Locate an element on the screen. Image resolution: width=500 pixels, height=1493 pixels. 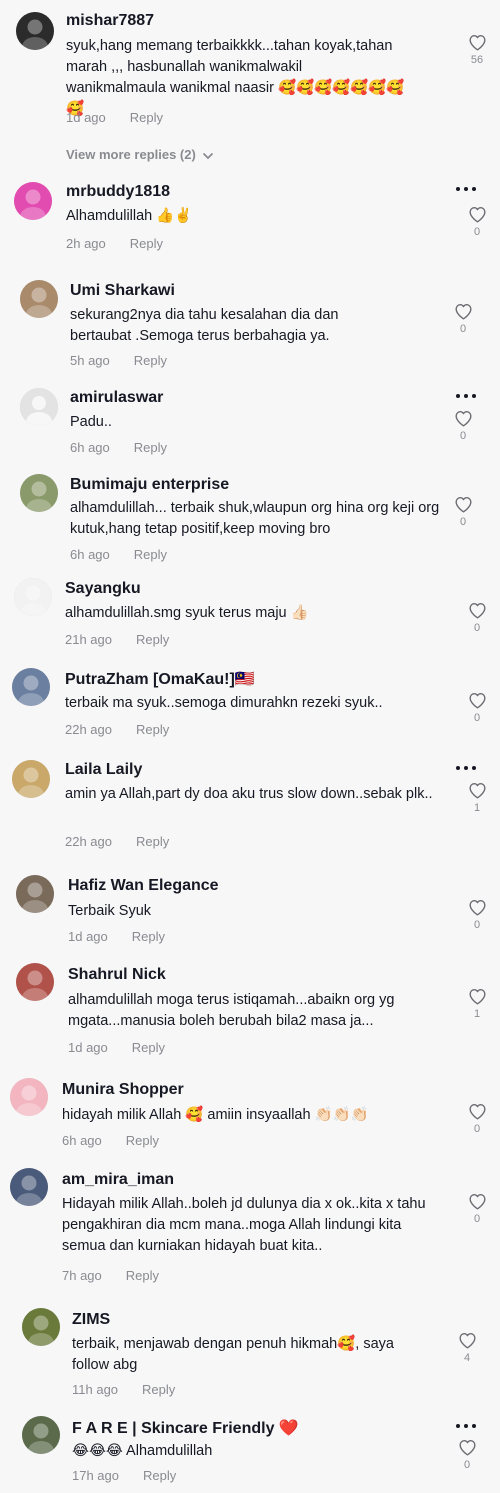
comment-meta: 7h ago Reply is located at coordinates (110, 1275).